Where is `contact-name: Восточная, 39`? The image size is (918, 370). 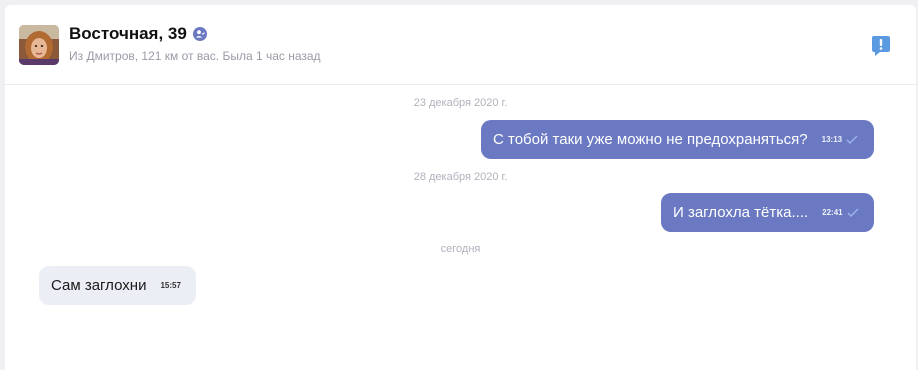
contact-name: Восточная, 39 is located at coordinates (128, 34).